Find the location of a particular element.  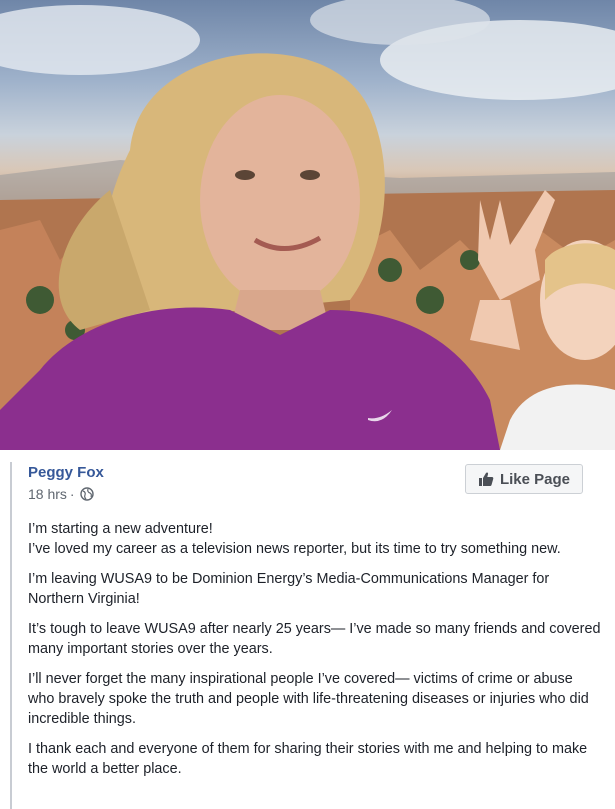

author-name-link: Peggy Fox is located at coordinates (66, 472).